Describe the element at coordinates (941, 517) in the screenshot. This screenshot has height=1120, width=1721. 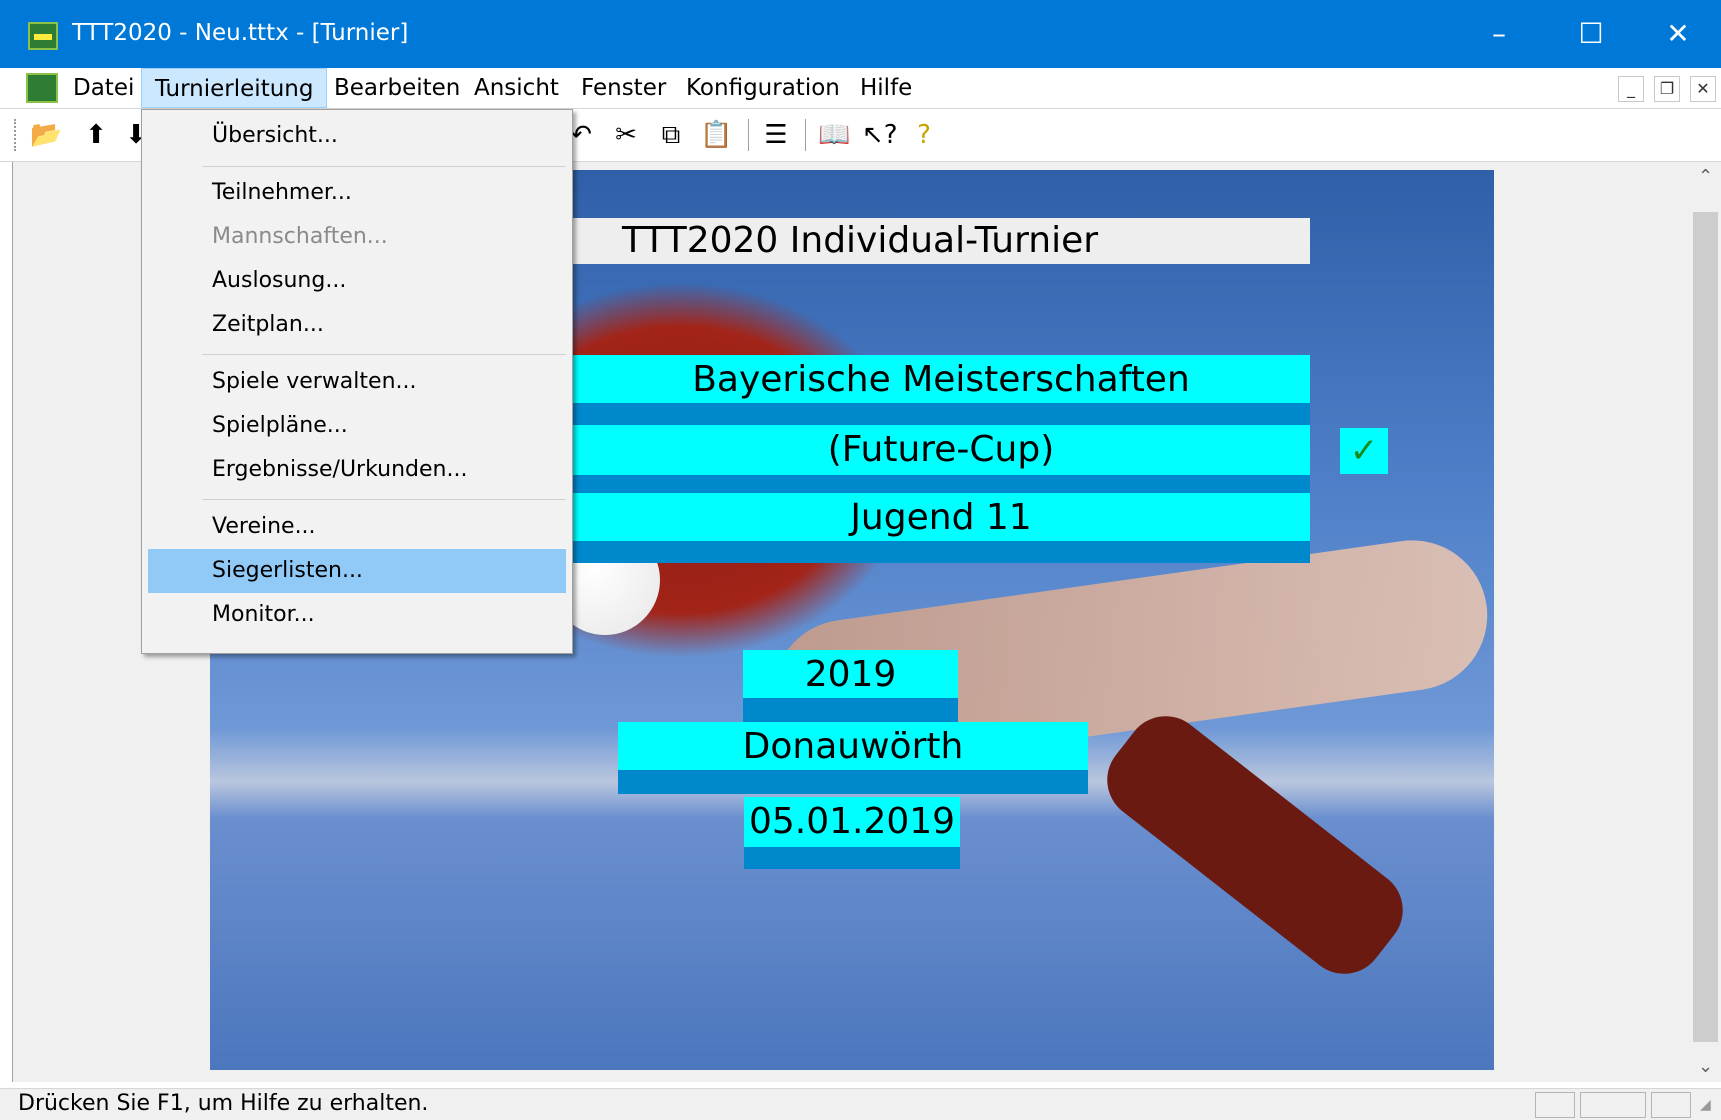
I see `category-text: Jugend 11` at that location.